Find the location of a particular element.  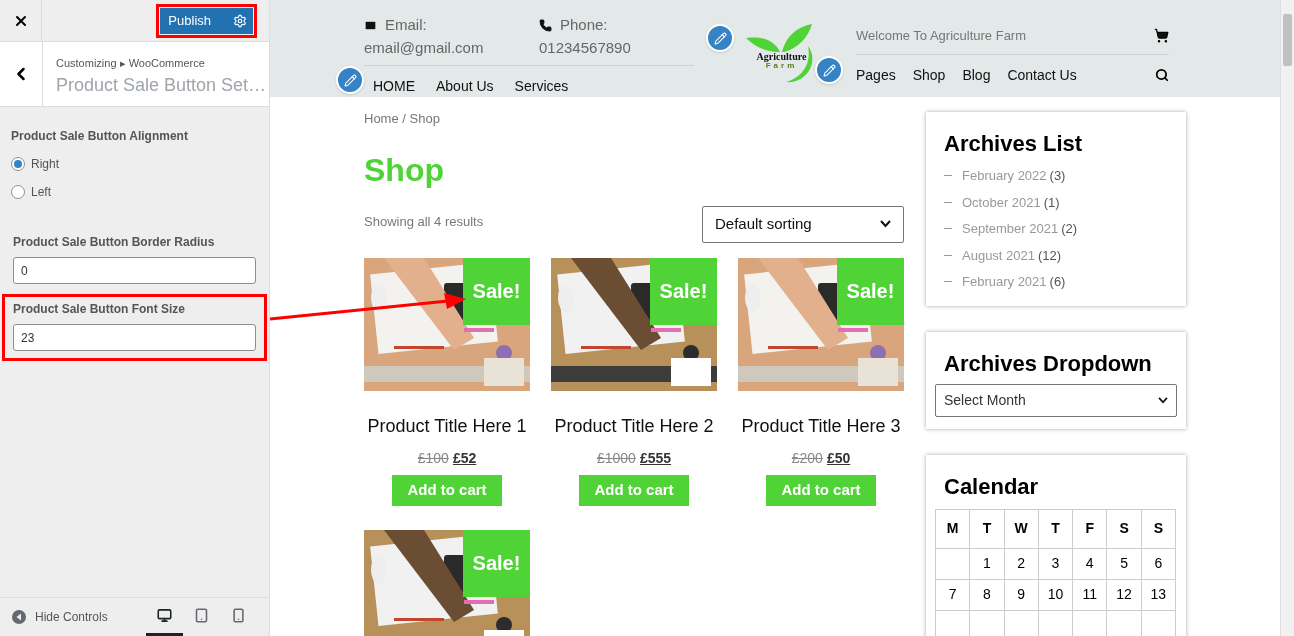

weekday-header: F is located at coordinates (1089, 528).